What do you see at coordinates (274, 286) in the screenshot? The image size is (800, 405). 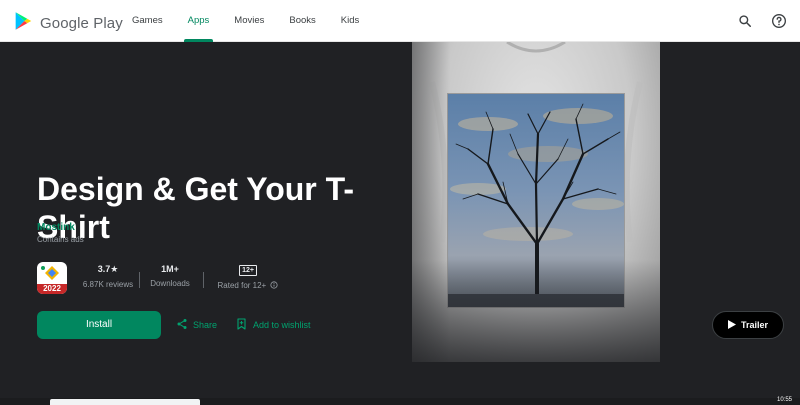 I see `info-icon` at bounding box center [274, 286].